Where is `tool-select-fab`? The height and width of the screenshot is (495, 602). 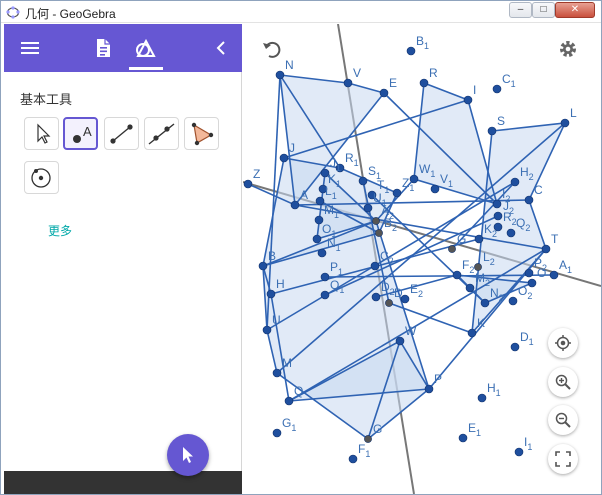
tool-select-fab is located at coordinates (188, 455).